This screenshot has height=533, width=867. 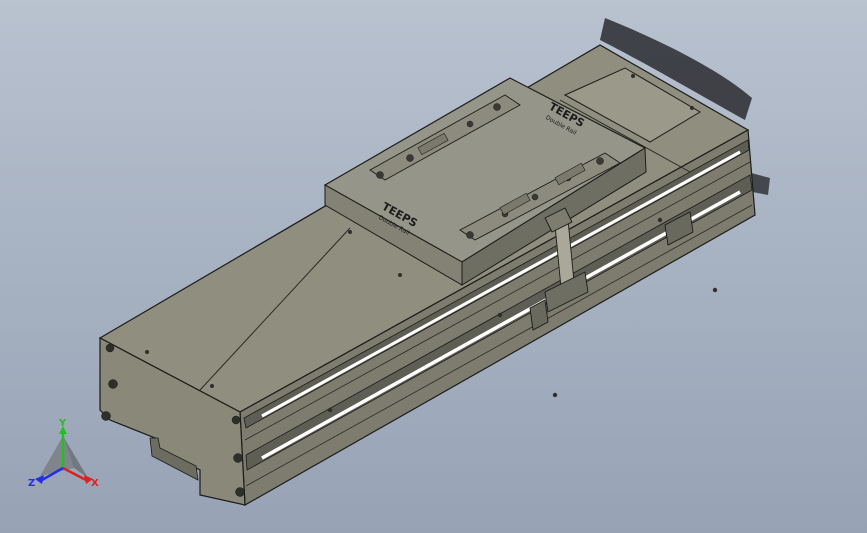 What do you see at coordinates (95, 483) in the screenshot?
I see `triad-x-label: X` at bounding box center [95, 483].